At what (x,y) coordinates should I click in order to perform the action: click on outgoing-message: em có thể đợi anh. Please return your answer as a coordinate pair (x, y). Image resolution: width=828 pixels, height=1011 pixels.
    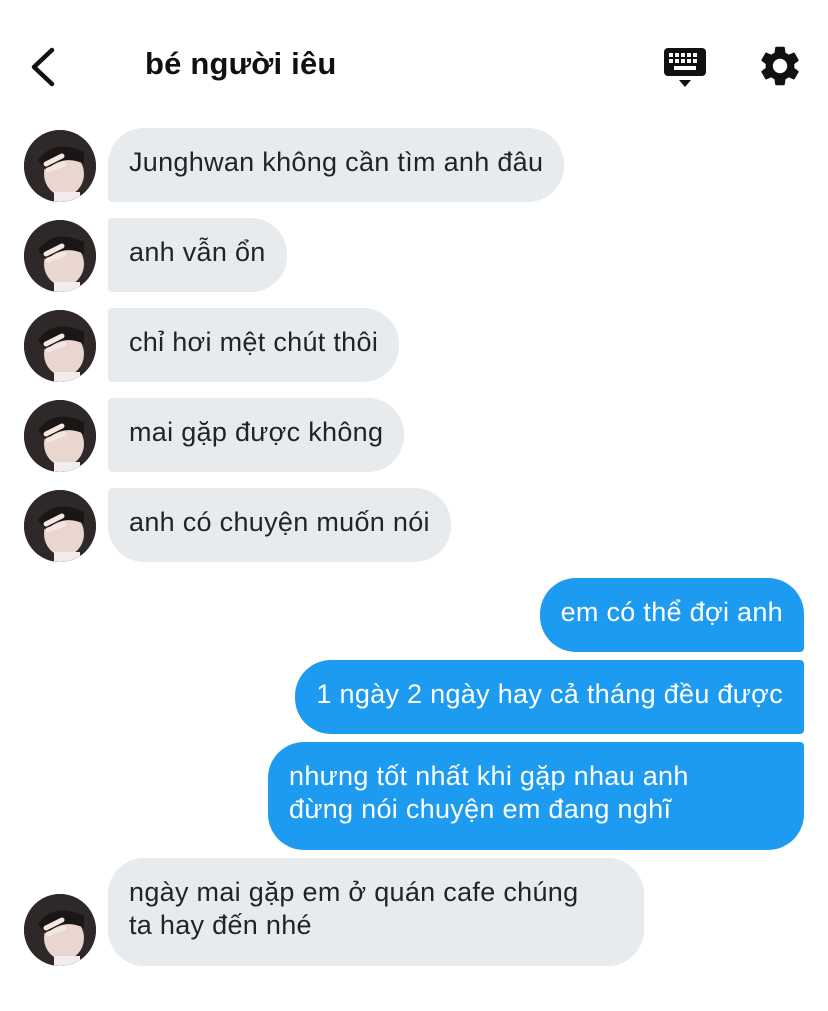
    Looking at the image, I should click on (671, 615).